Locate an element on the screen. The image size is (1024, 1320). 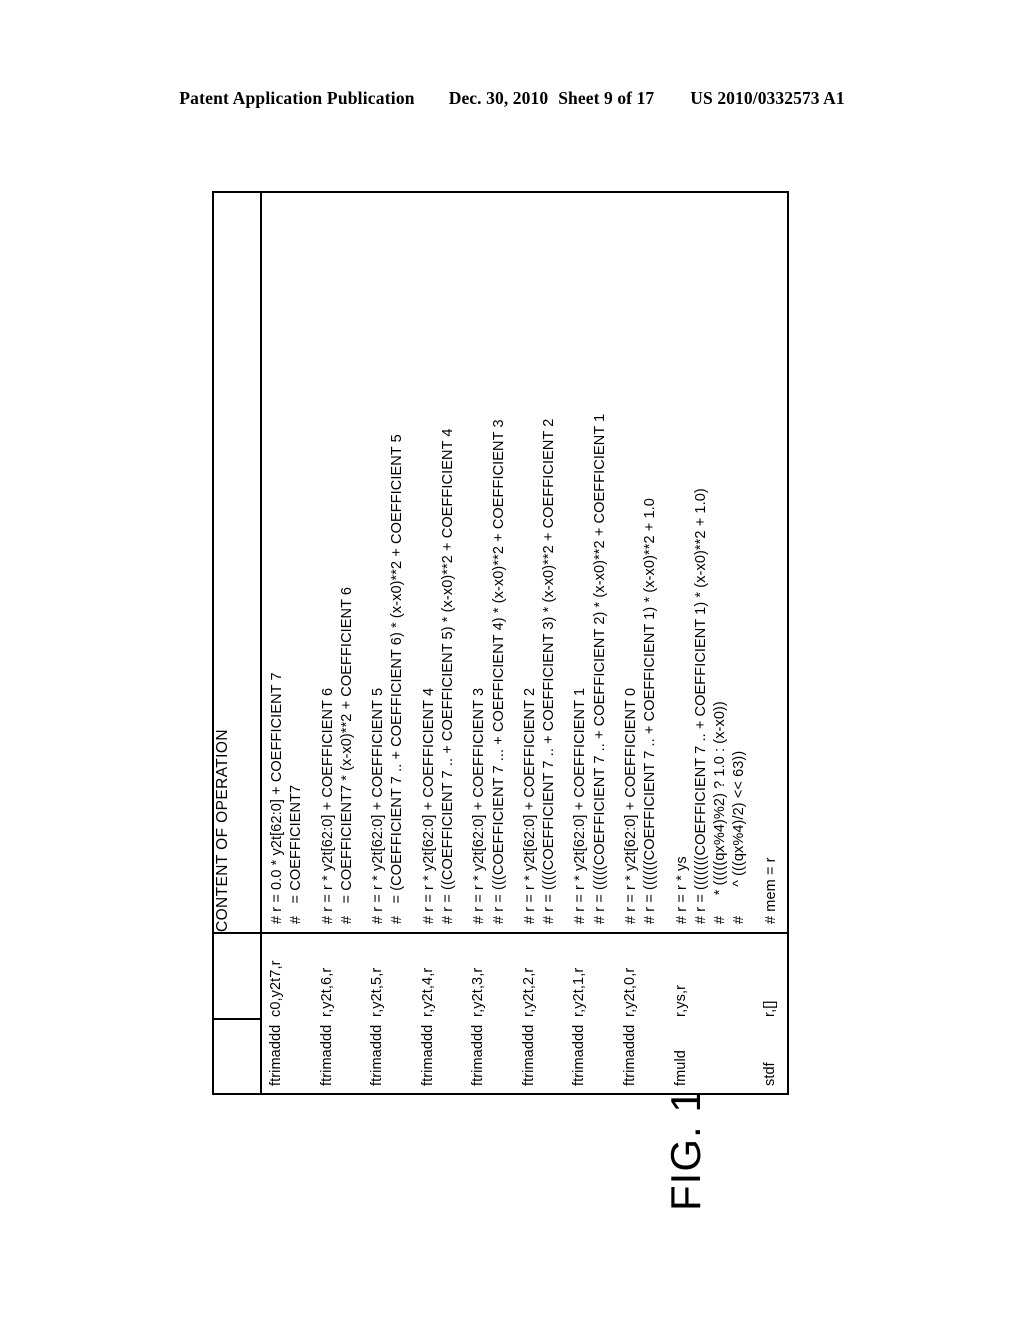
instruction-operands: r,y2t,3,r is located at coordinates (489, 976).